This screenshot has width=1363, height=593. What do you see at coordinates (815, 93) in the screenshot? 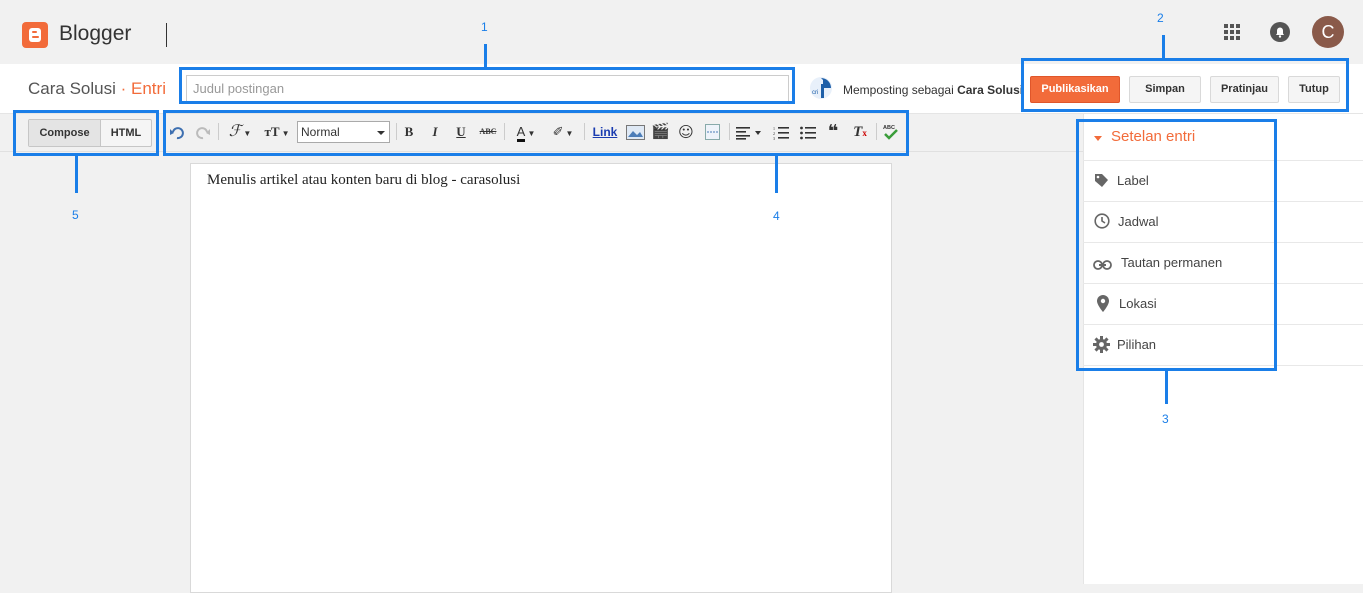
I see `svg-text: cri` at bounding box center [815, 93].